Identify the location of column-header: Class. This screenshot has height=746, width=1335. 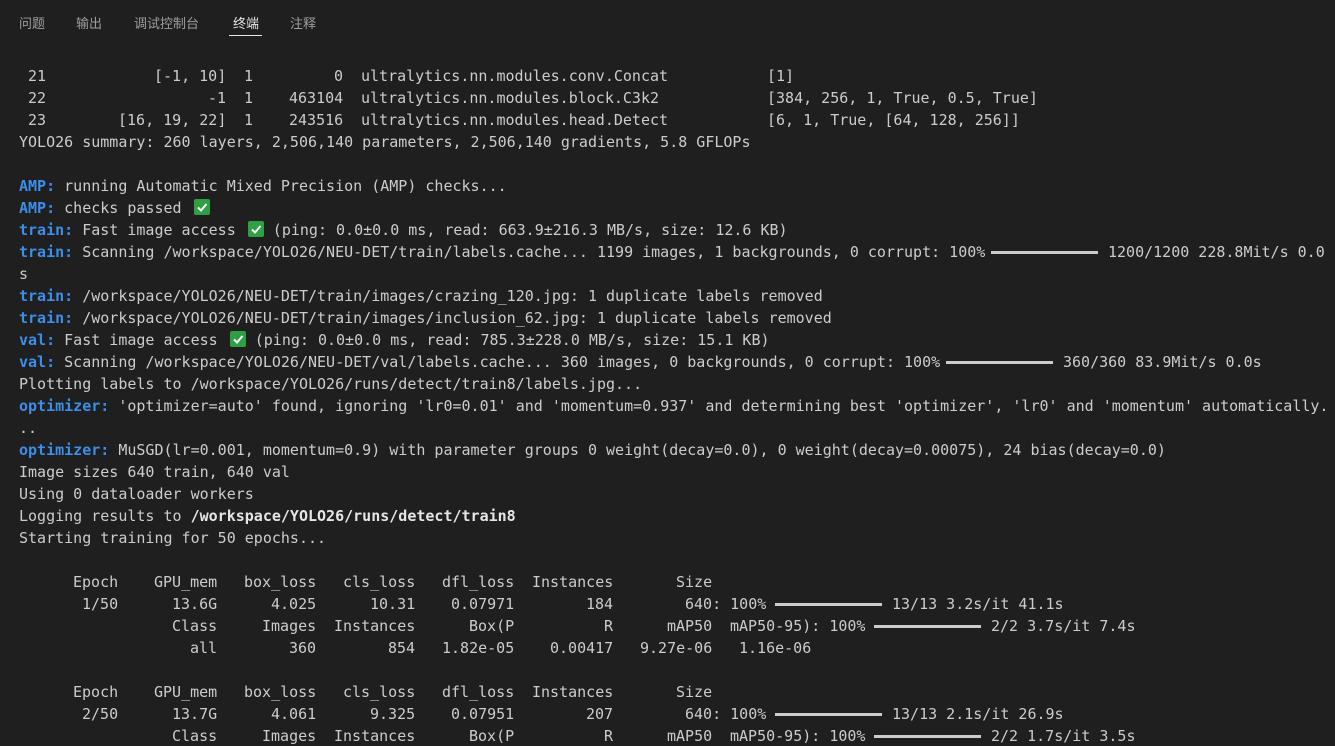
(195, 736).